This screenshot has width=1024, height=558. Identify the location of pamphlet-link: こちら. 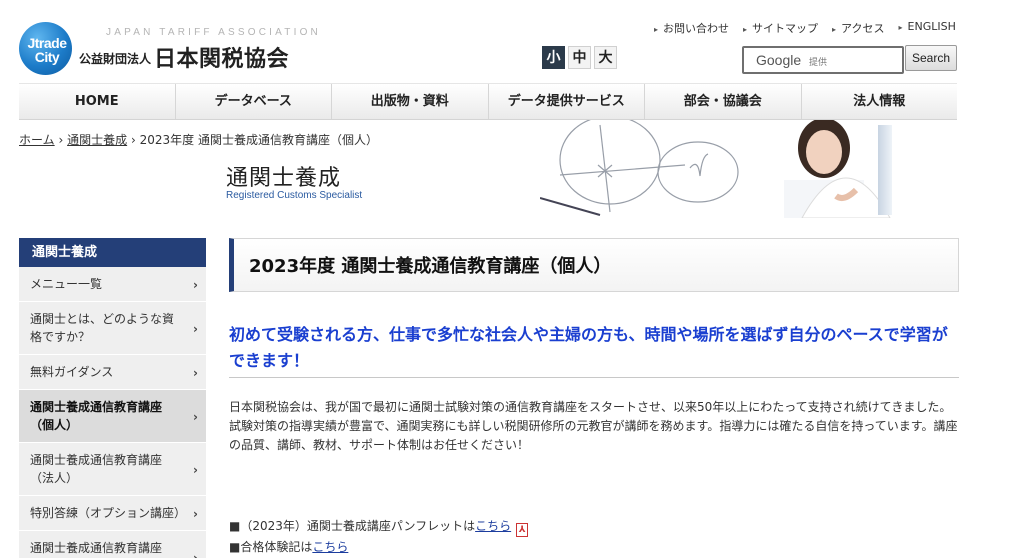
(493, 526).